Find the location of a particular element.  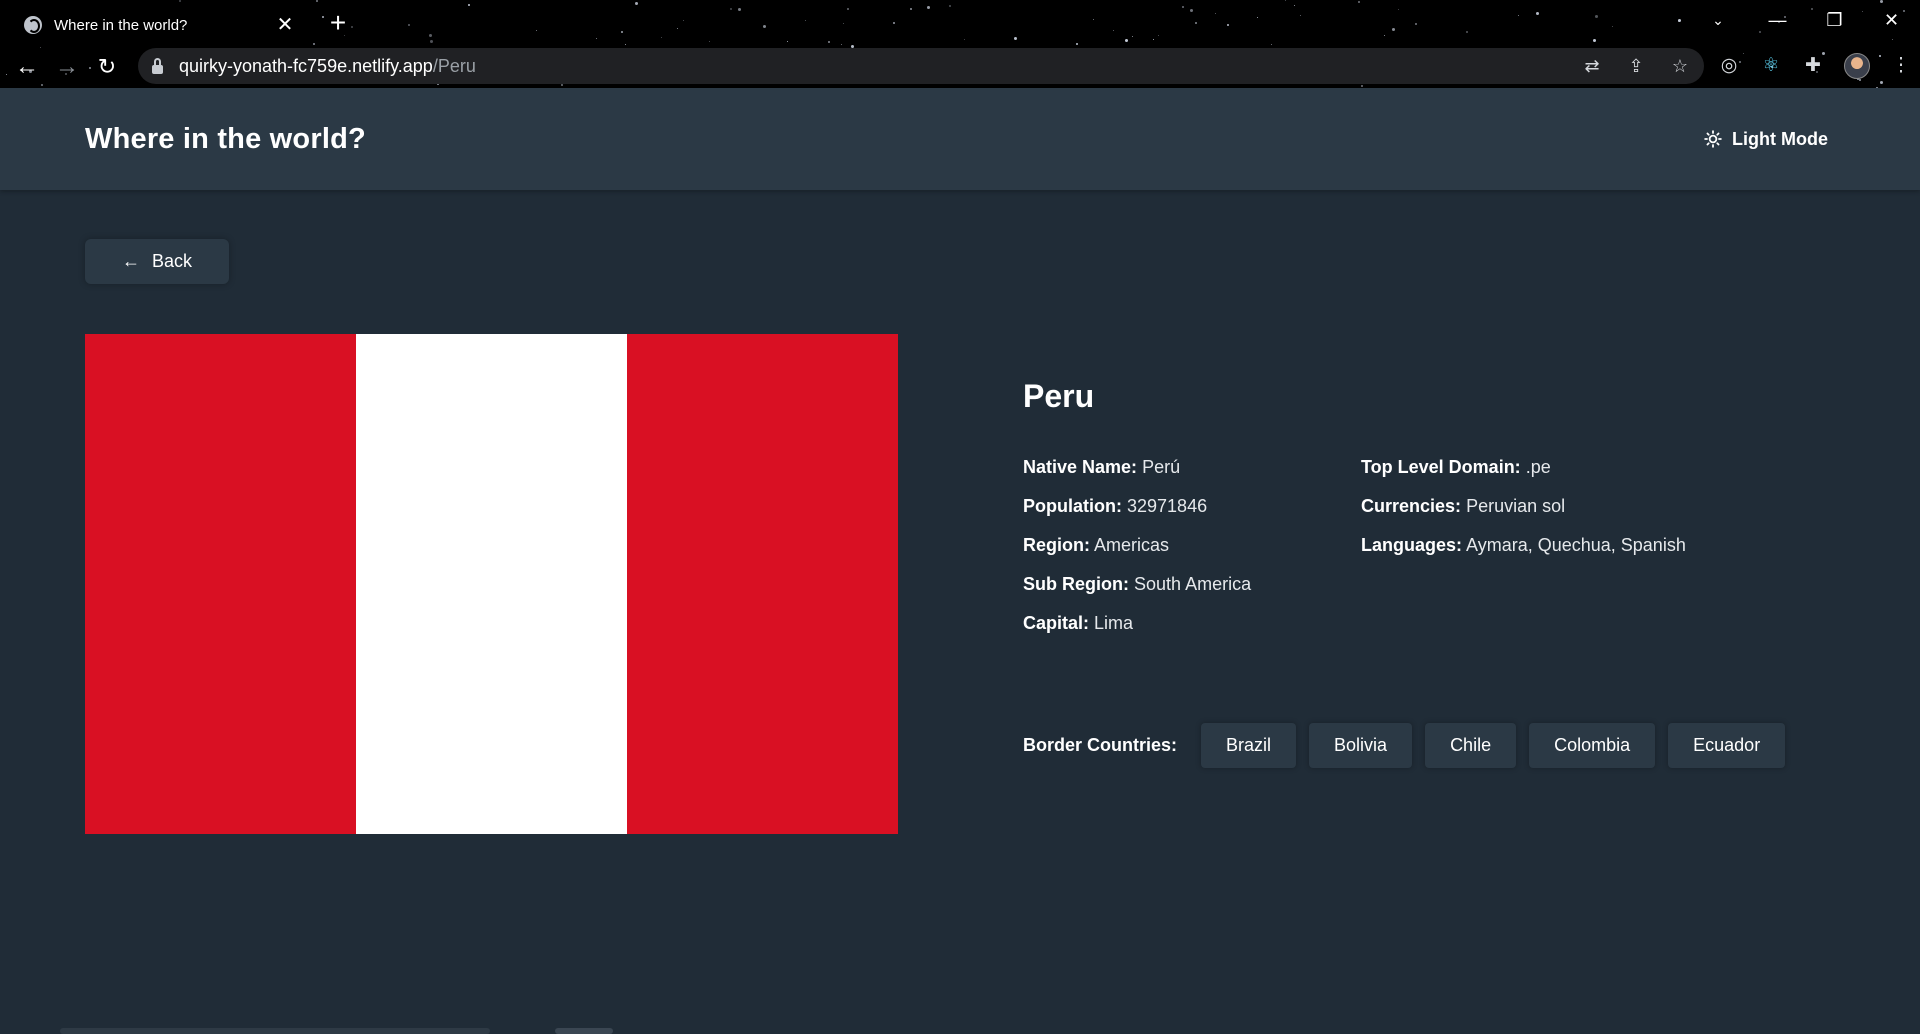

info-population: Population: 32971846 is located at coordinates (1115, 506).